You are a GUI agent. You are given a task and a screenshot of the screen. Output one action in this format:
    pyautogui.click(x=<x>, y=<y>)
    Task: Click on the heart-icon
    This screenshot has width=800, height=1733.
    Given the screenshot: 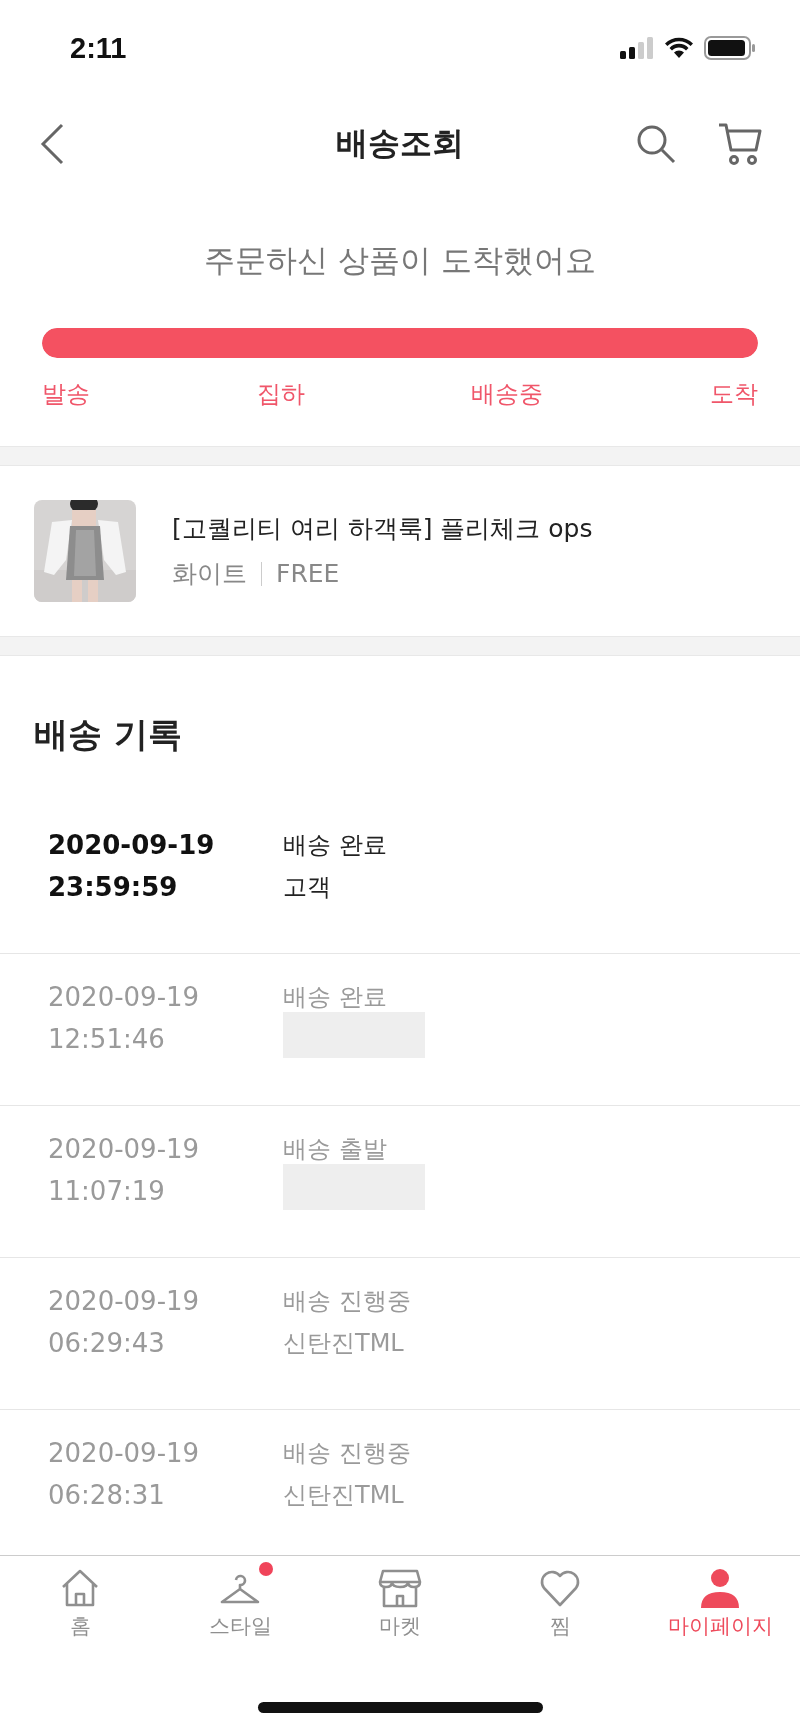 What is the action you would take?
    pyautogui.click(x=560, y=1588)
    